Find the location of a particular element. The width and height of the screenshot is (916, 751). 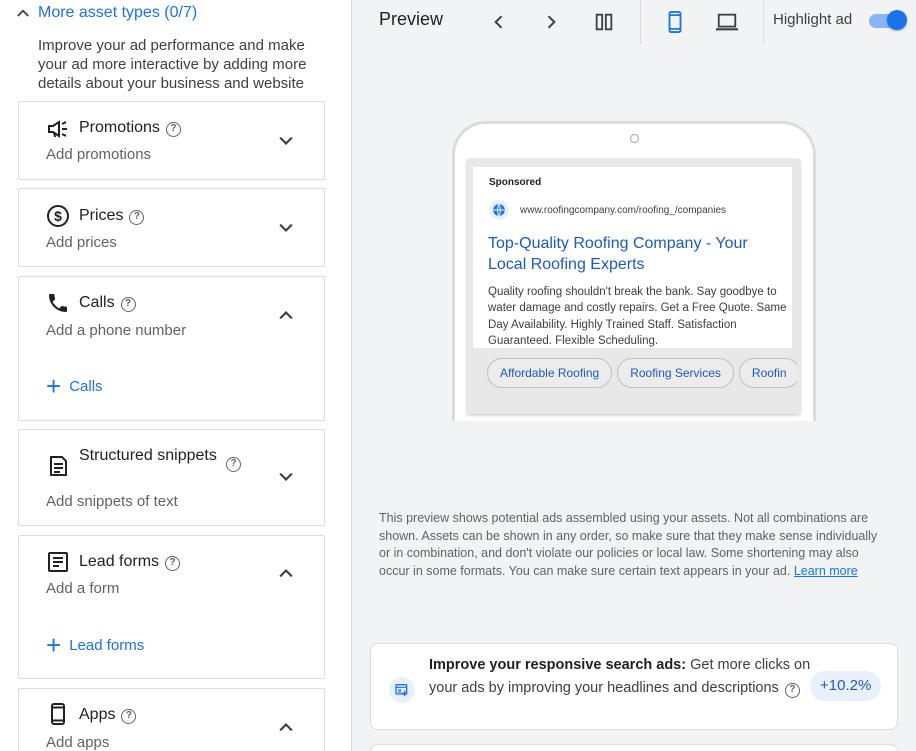

asset-subtitle: Add prices is located at coordinates (81, 242).